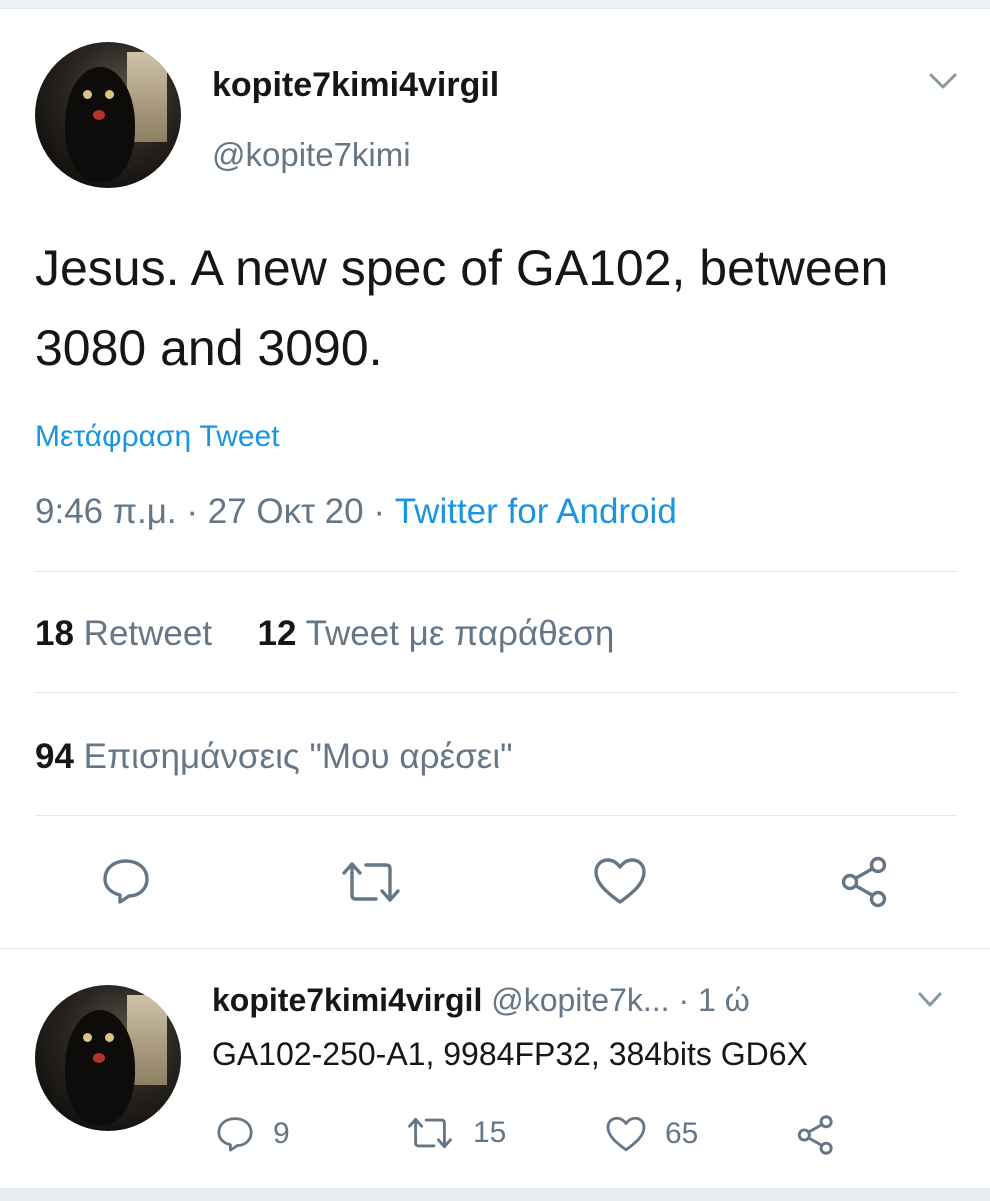 The width and height of the screenshot is (990, 1201). What do you see at coordinates (106, 511) in the screenshot?
I see `tweet-time: 9:46 π.μ.` at bounding box center [106, 511].